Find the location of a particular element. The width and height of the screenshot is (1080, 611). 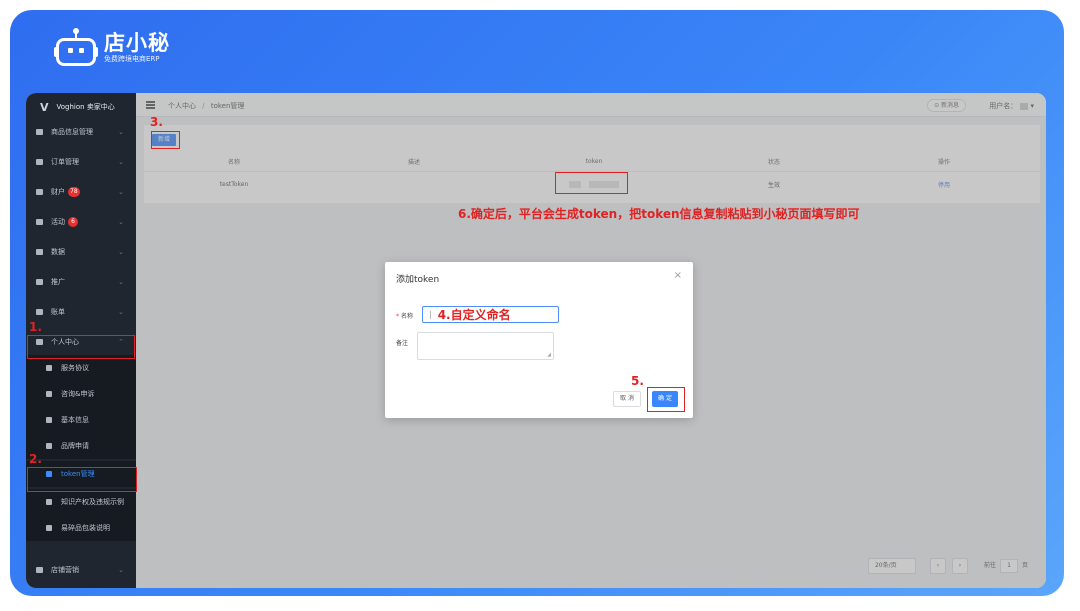

annotation-step2: 2. is located at coordinates (35, 459).